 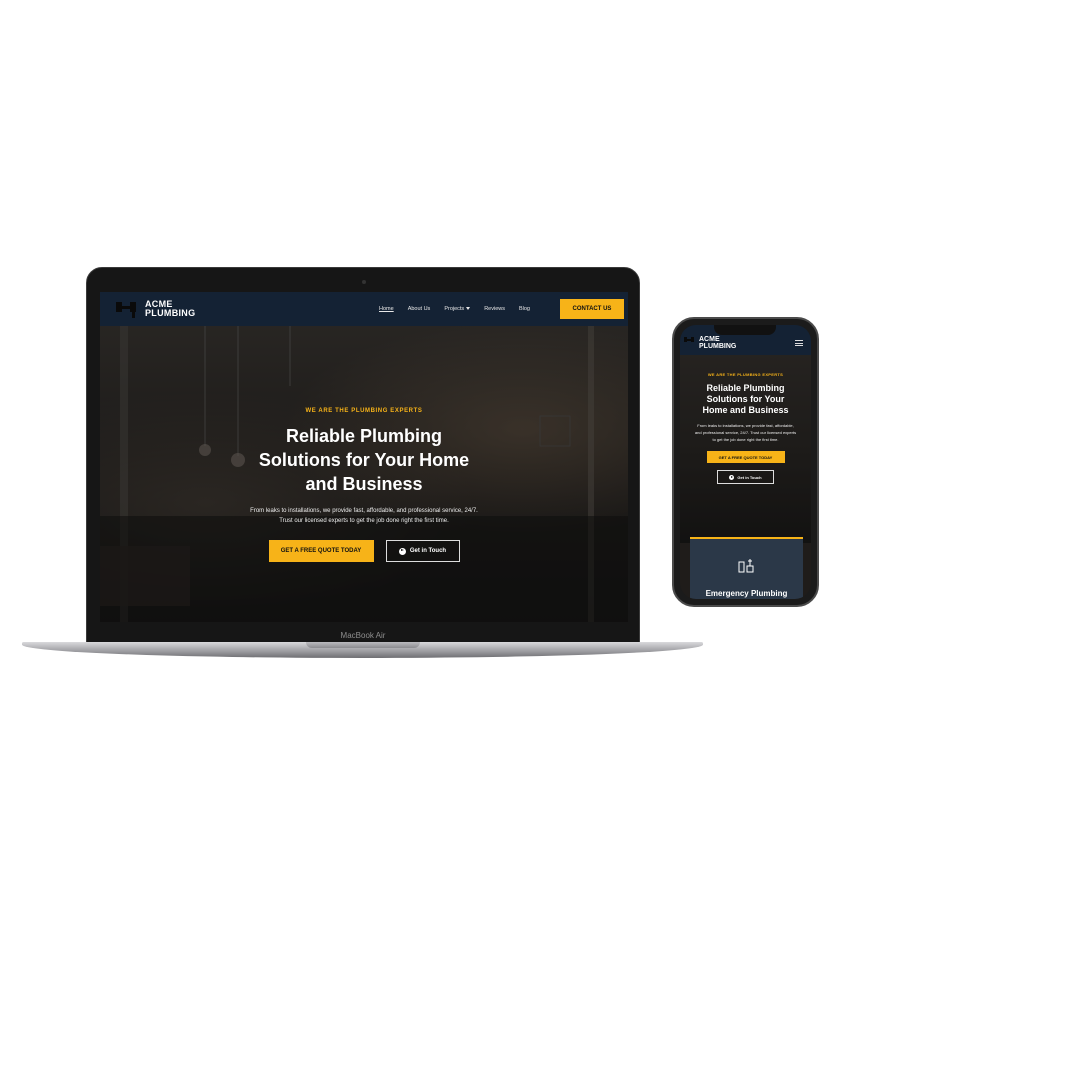 What do you see at coordinates (717, 343) in the screenshot?
I see `mobile-logo-text: ACME PLUMBING` at bounding box center [717, 343].